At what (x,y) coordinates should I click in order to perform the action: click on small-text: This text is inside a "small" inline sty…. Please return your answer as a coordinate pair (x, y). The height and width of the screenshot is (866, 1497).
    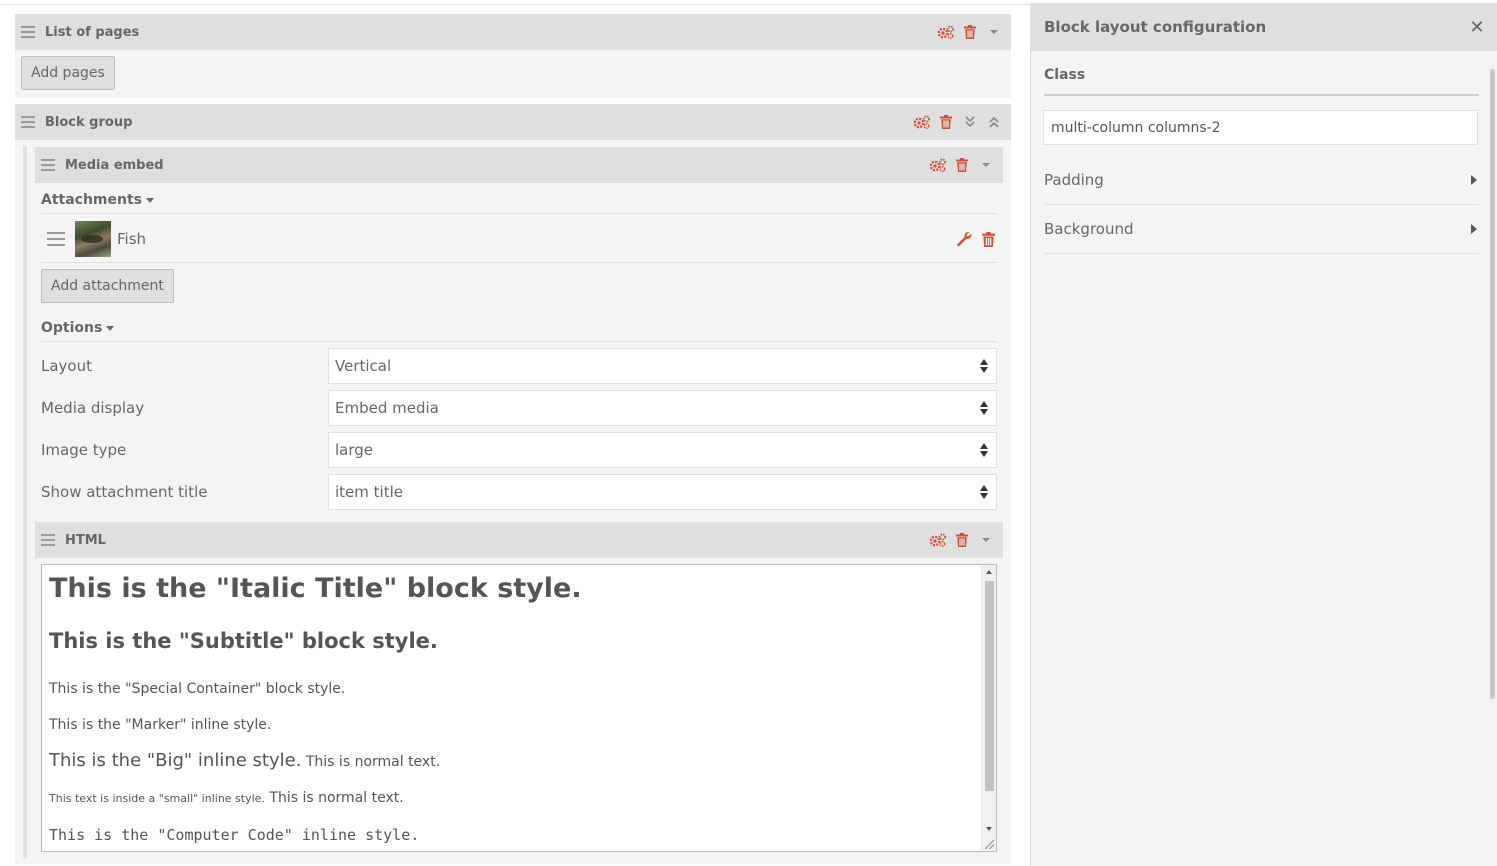
    Looking at the image, I should click on (157, 798).